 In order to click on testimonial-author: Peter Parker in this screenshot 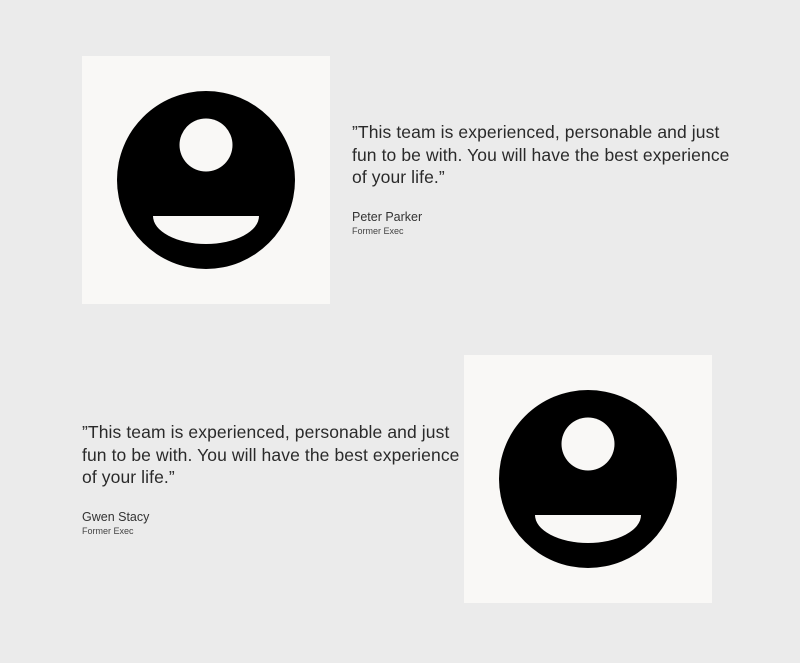, I will do `click(387, 216)`.